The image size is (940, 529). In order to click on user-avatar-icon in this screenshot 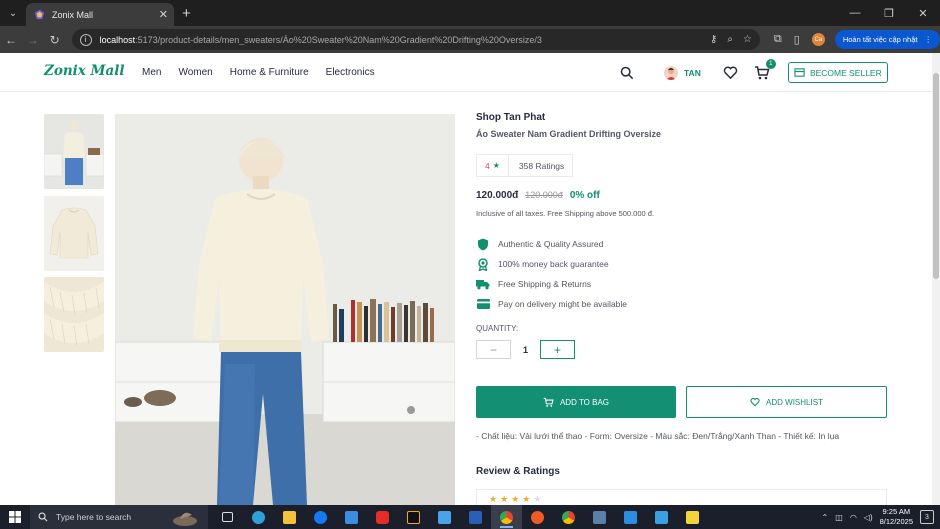, I will do `click(671, 72)`.